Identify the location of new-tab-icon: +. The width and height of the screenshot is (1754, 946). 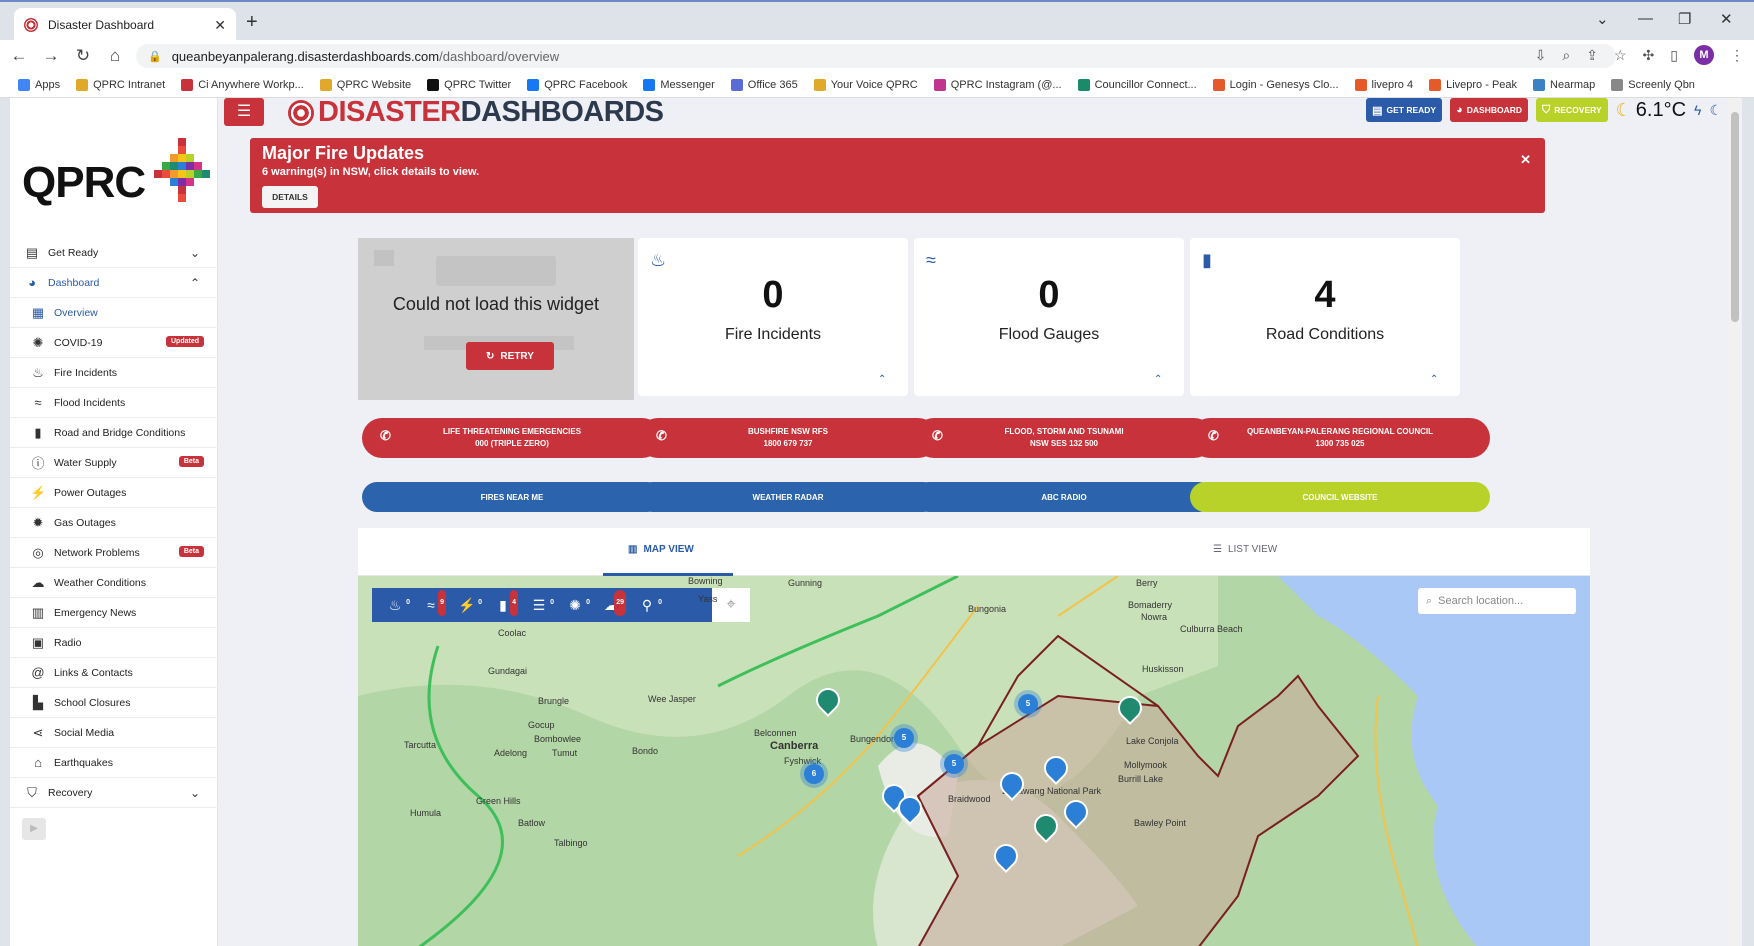
(252, 22).